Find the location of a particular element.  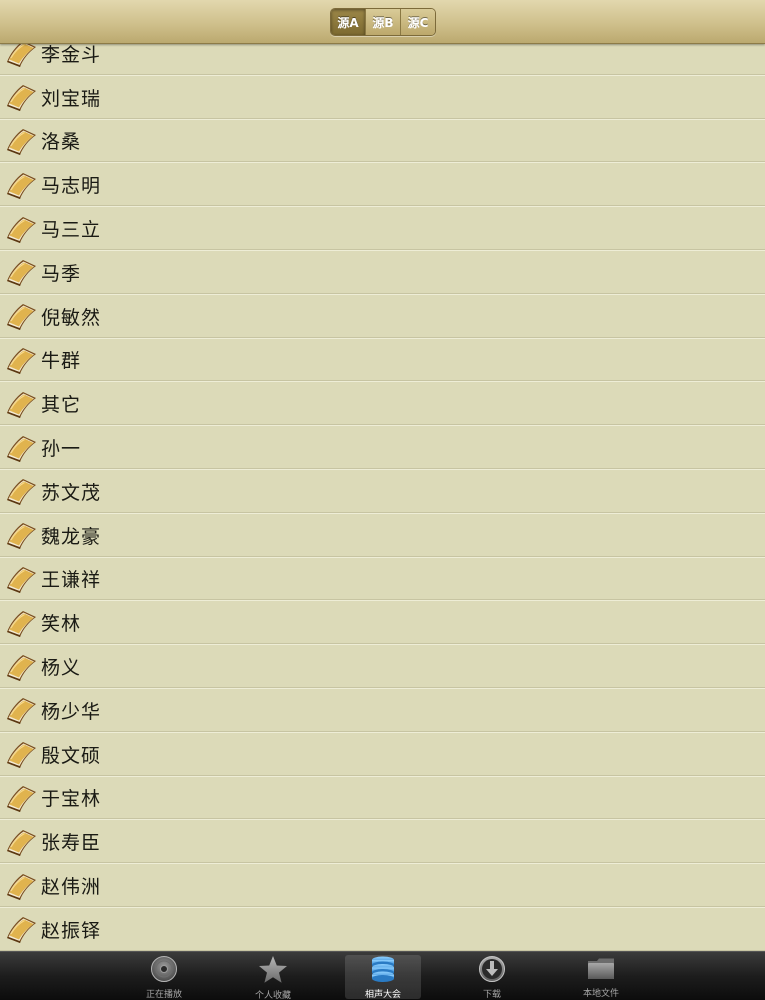

source-segmented-control: 源A 源B 源C is located at coordinates (383, 22).